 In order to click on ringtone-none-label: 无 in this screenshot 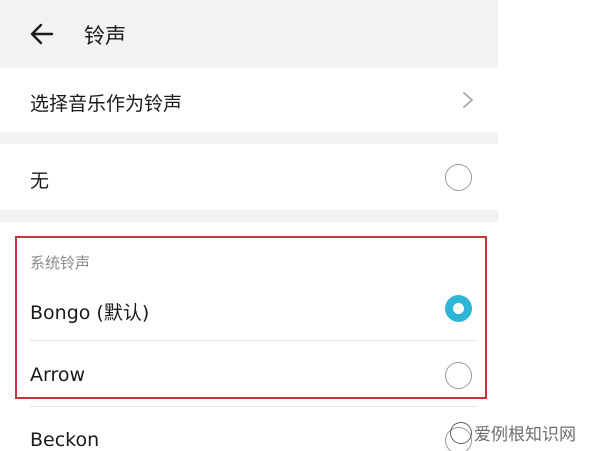, I will do `click(40, 181)`.